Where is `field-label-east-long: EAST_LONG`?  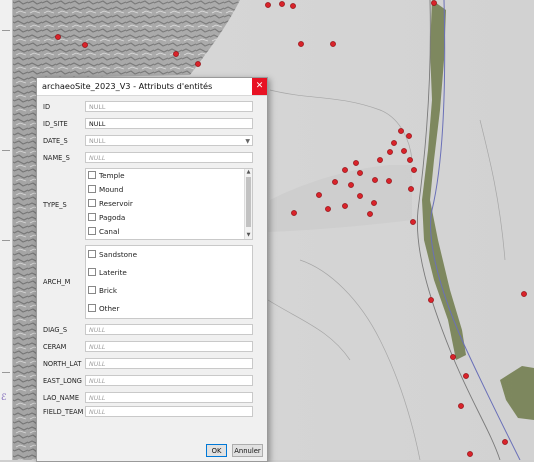
field-label-east-long: EAST_LONG is located at coordinates (62, 381).